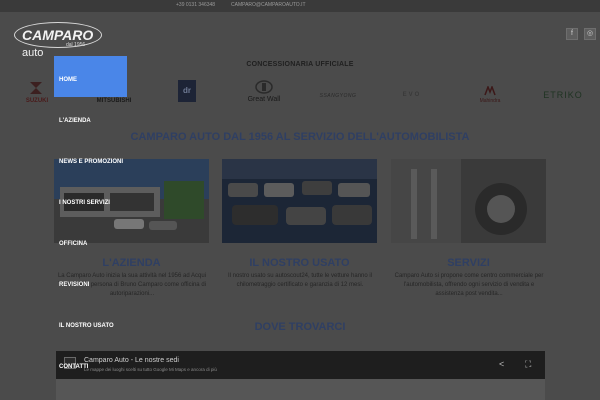  Describe the element at coordinates (90, 203) in the screenshot. I see `menu-item-servizi: I NOSTRI SERVIZI` at that location.